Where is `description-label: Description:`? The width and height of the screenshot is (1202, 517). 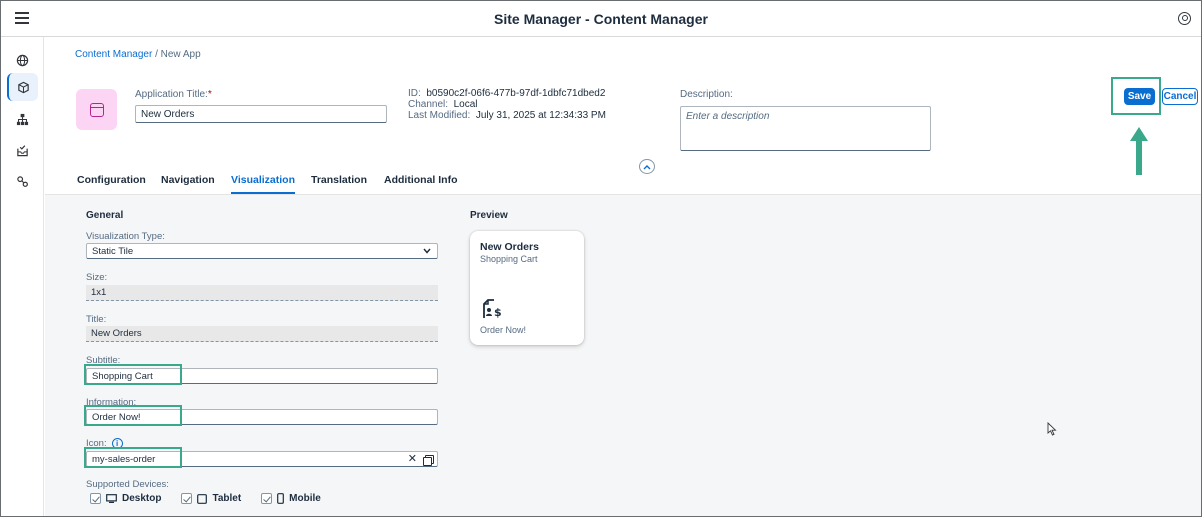
description-label: Description: is located at coordinates (706, 94).